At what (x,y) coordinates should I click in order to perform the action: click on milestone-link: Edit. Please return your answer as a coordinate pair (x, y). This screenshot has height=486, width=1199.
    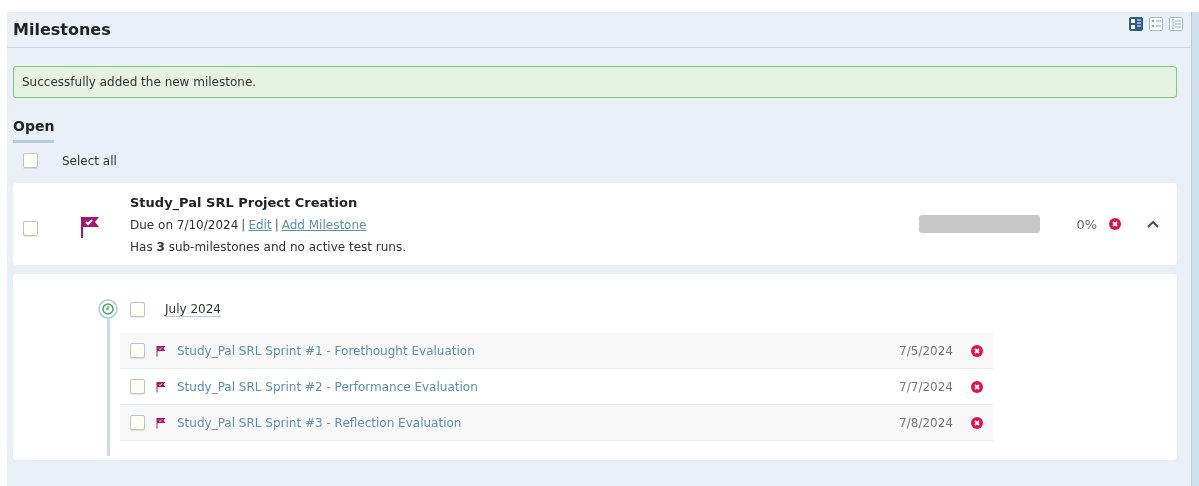
    Looking at the image, I should click on (260, 224).